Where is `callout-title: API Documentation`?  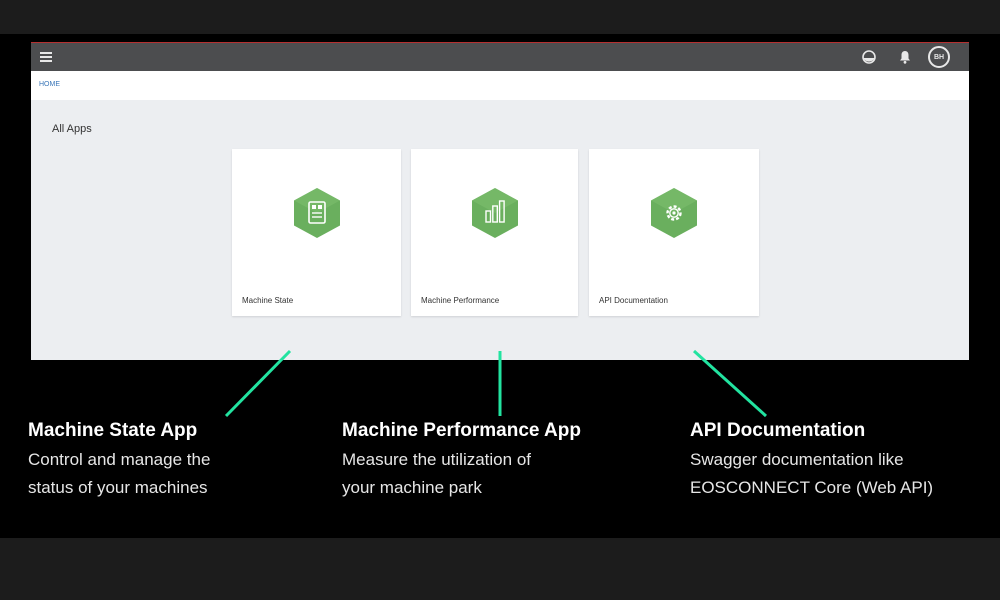 callout-title: API Documentation is located at coordinates (778, 430).